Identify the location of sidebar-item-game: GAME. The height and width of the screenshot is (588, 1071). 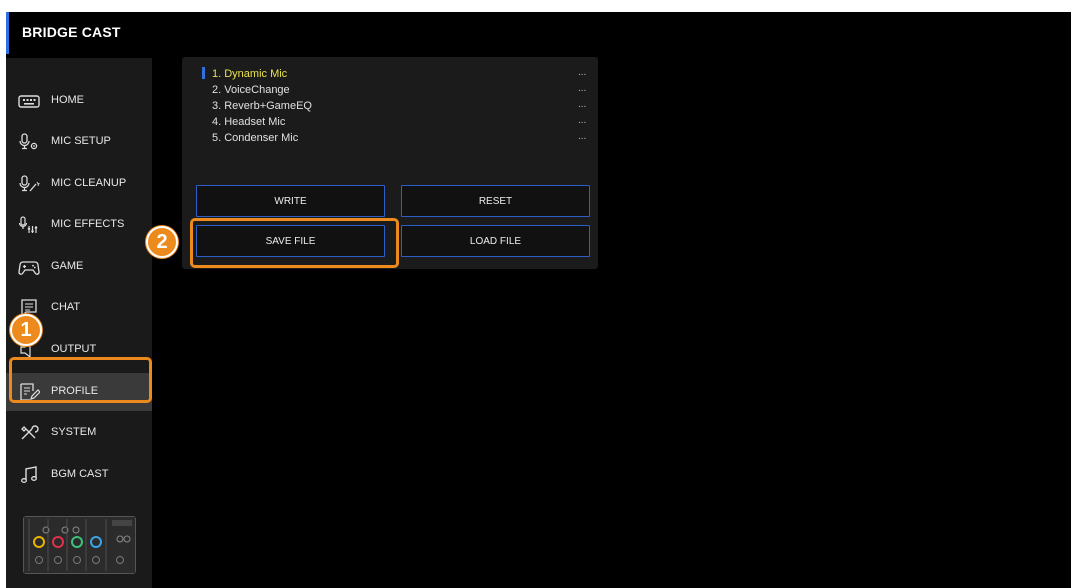
(79, 267).